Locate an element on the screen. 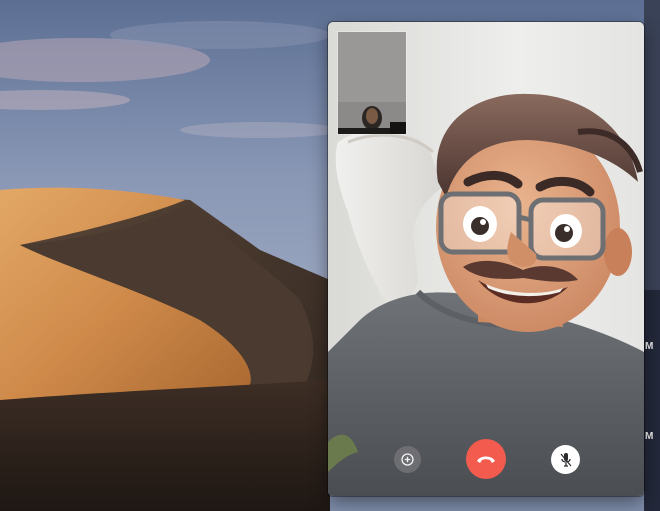 The image size is (660, 511). phone-hangup-icon is located at coordinates (486, 459).